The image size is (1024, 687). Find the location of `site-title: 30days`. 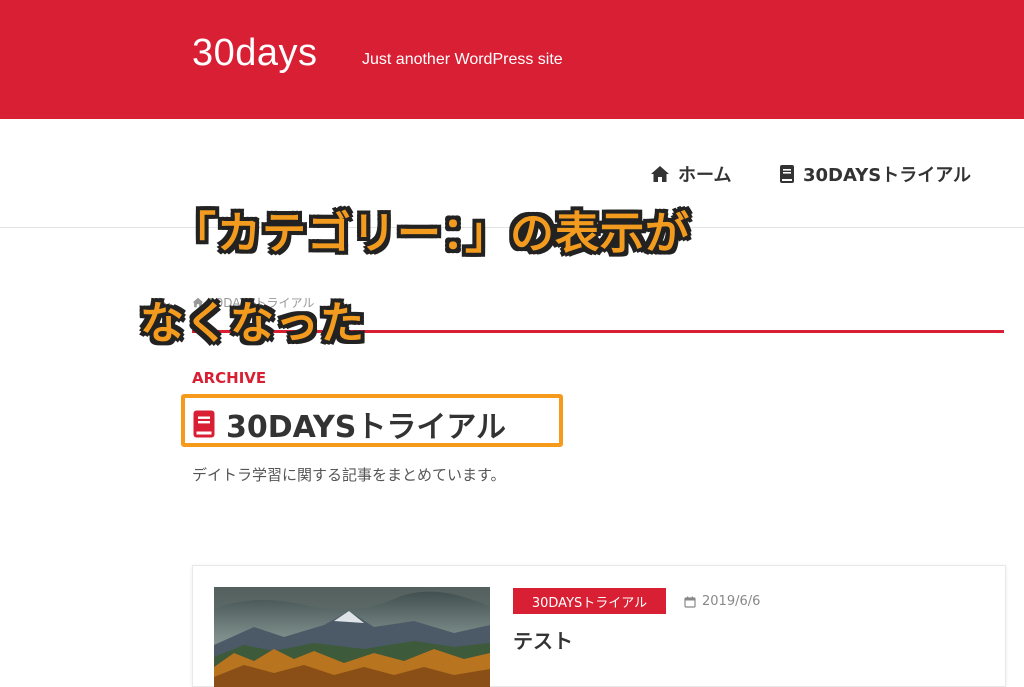

site-title: 30days is located at coordinates (255, 53).